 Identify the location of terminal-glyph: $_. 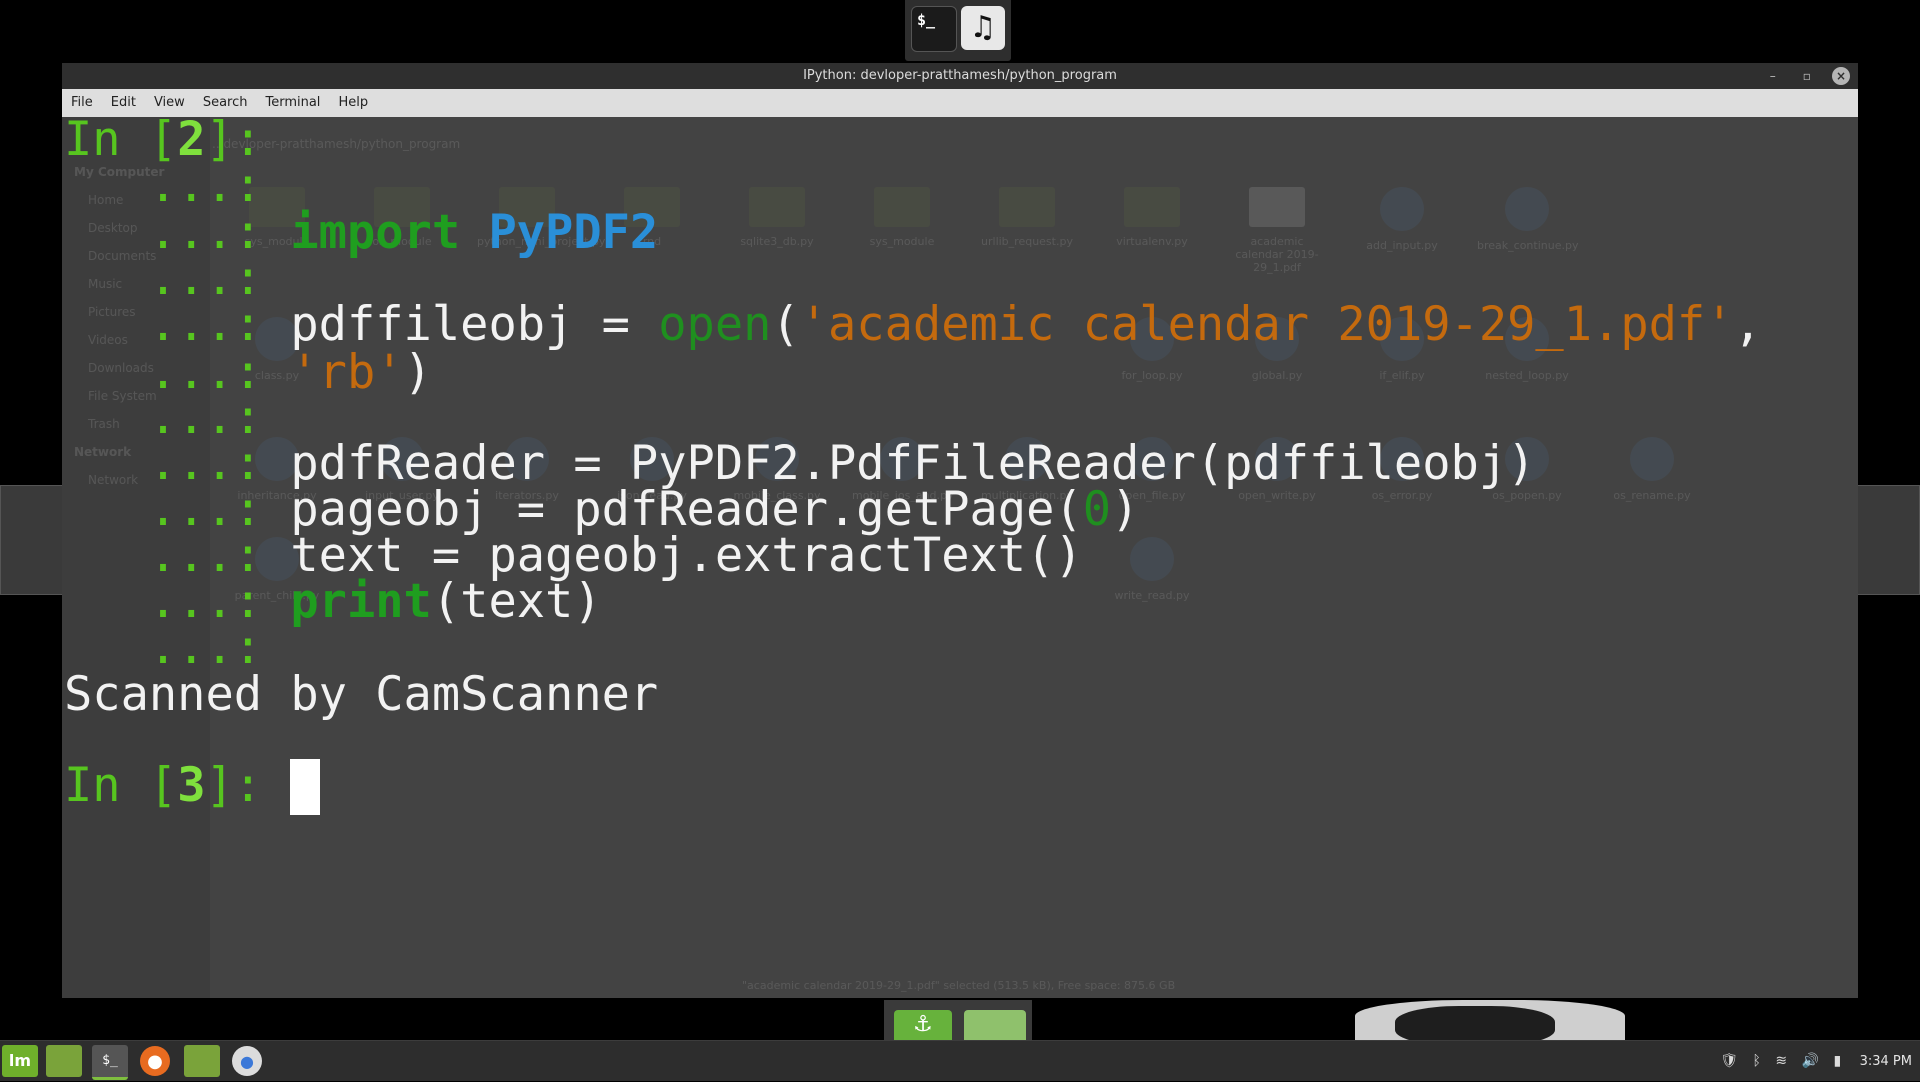
(926, 20).